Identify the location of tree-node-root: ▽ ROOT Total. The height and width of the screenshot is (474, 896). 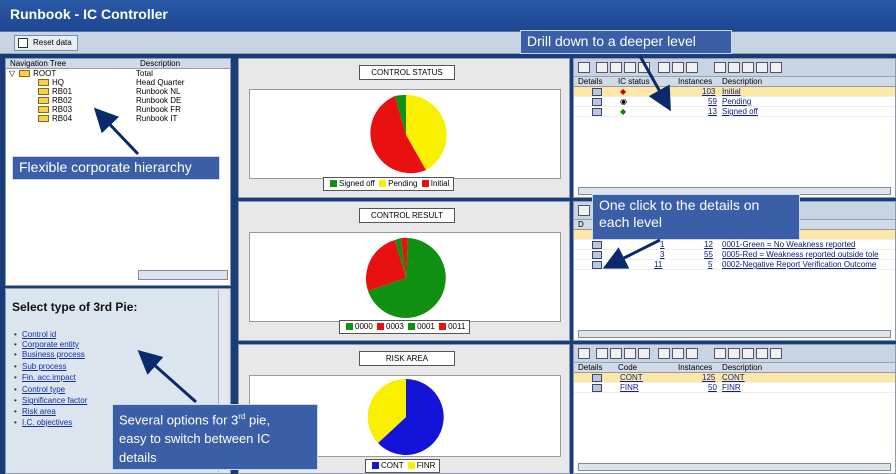
(118, 73).